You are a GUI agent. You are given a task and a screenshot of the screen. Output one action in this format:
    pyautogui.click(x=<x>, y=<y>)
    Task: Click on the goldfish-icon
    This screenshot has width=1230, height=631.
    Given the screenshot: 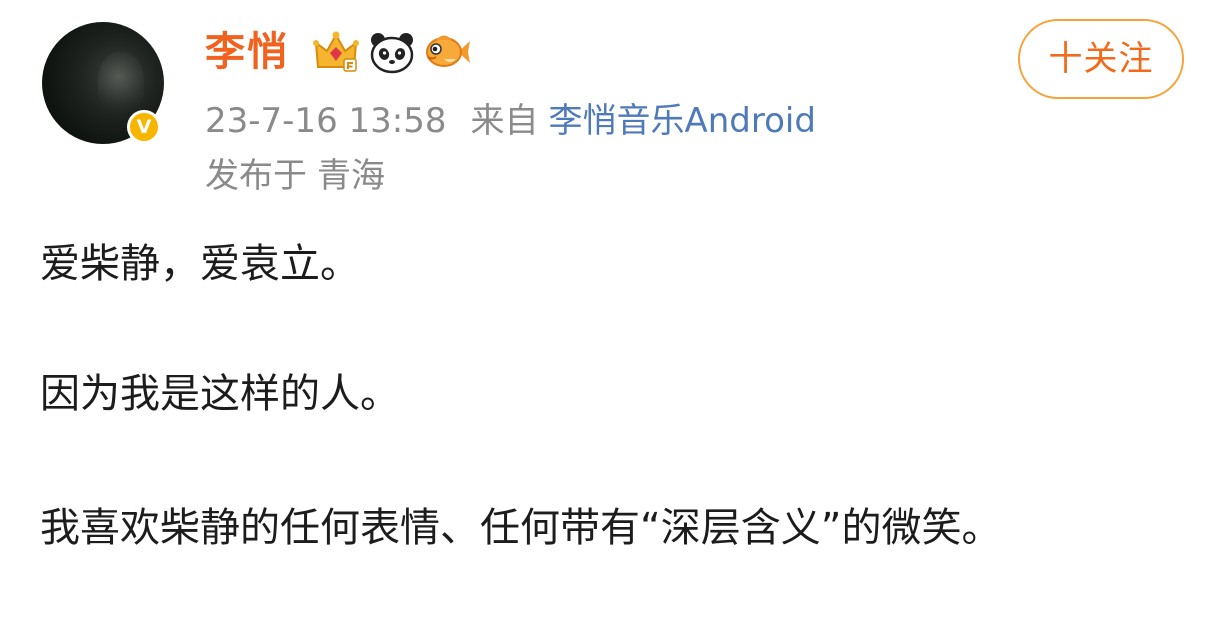 What is the action you would take?
    pyautogui.click(x=448, y=52)
    